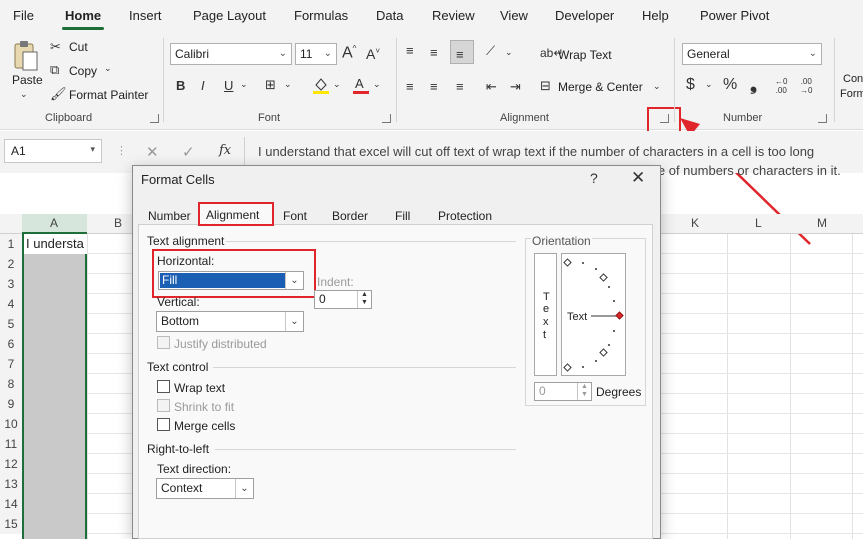  I want to click on menu-home: Home, so click(83, 15).